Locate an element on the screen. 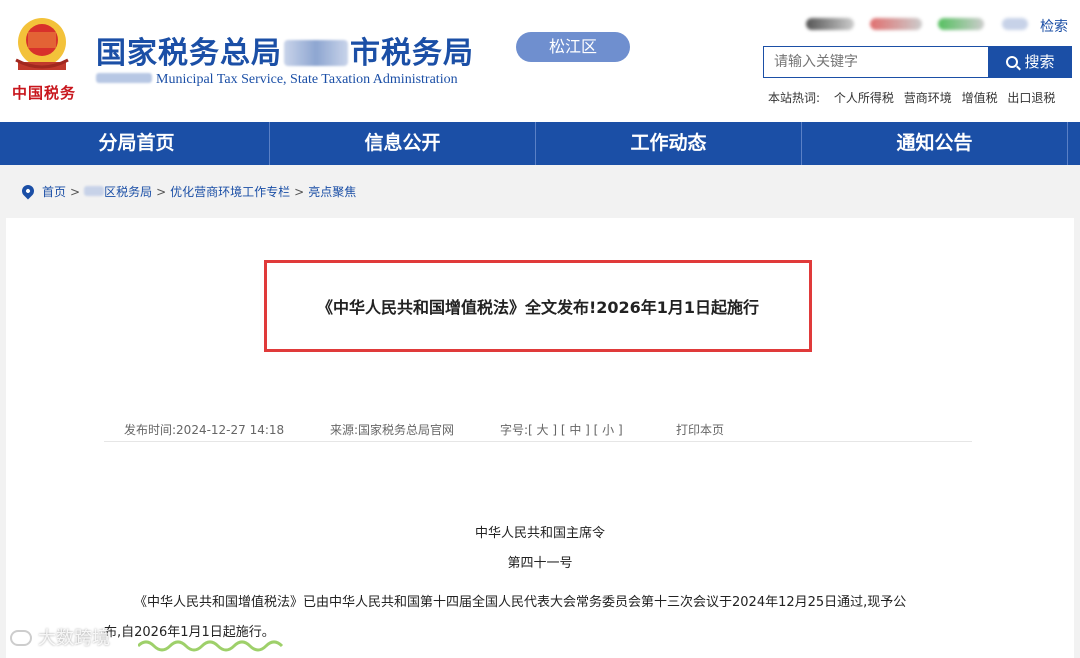 This screenshot has height=658, width=1080. hot-keyword: 出口退税 is located at coordinates (1031, 98).